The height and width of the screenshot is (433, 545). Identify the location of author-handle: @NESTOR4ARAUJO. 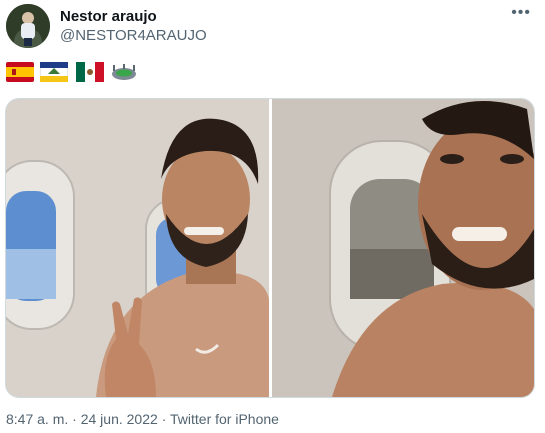
(133, 35).